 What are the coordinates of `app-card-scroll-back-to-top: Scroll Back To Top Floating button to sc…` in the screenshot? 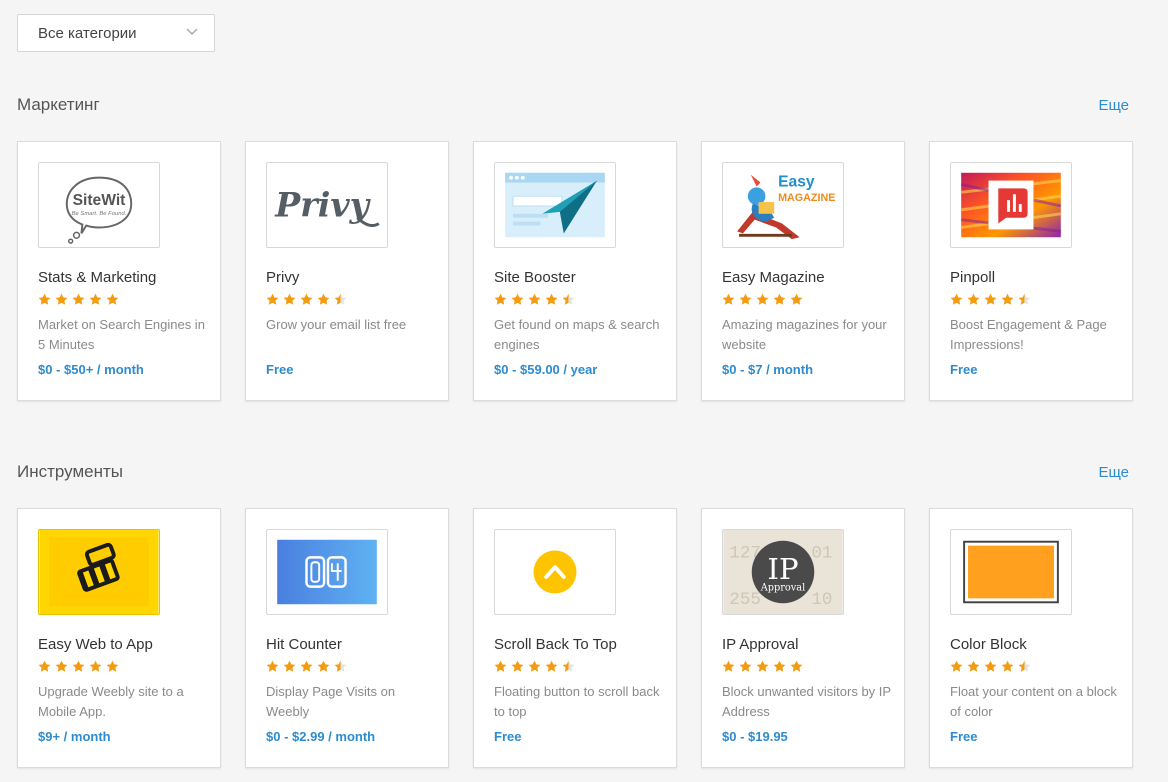 It's located at (575, 638).